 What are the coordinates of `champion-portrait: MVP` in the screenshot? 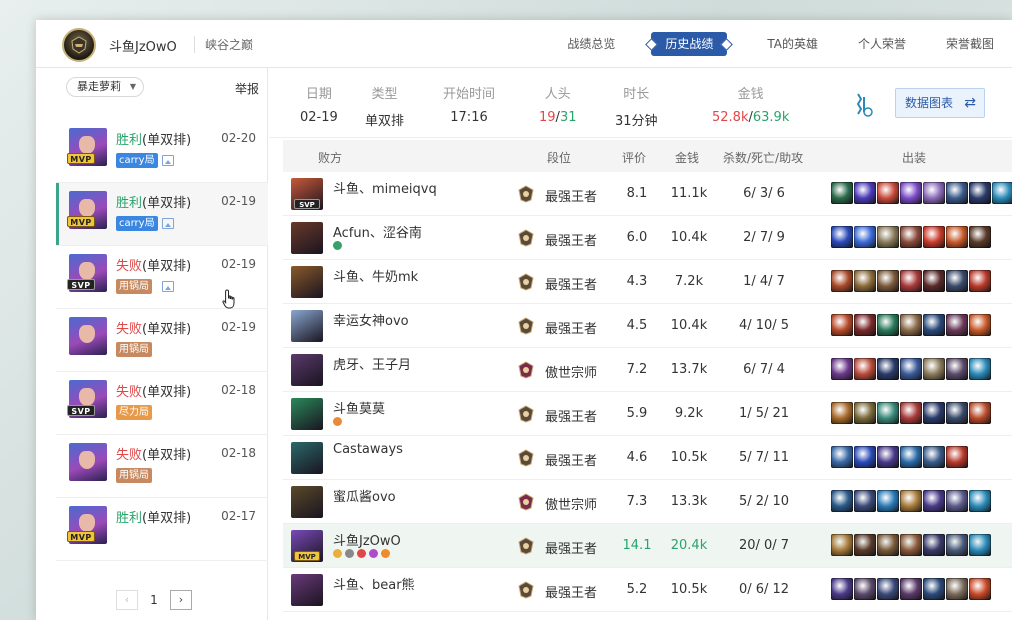 It's located at (307, 546).